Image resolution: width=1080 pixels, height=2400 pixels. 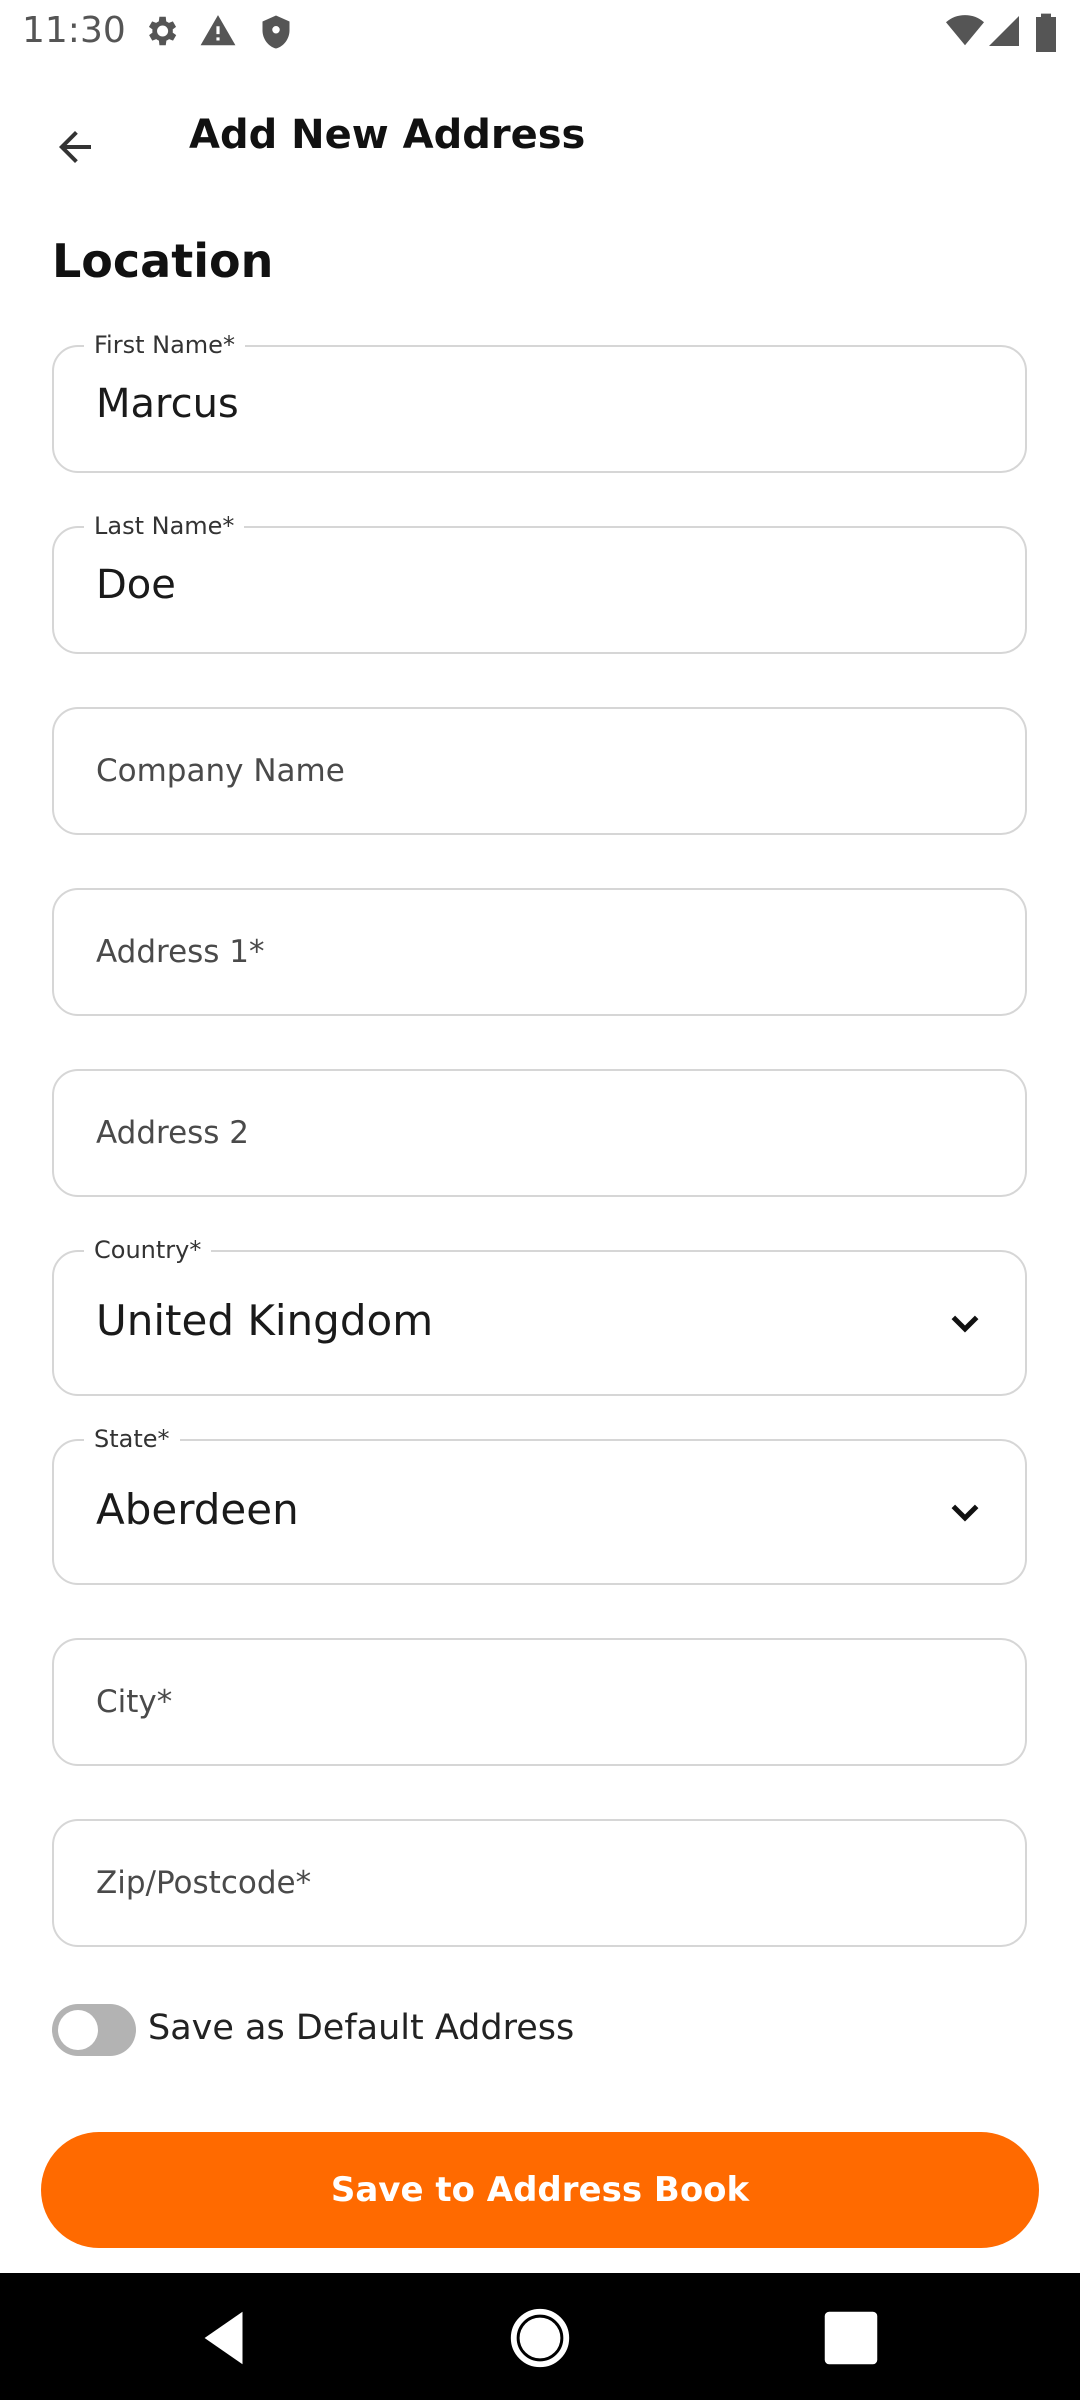 What do you see at coordinates (225, 2338) in the screenshot?
I see `back-triangle-icon` at bounding box center [225, 2338].